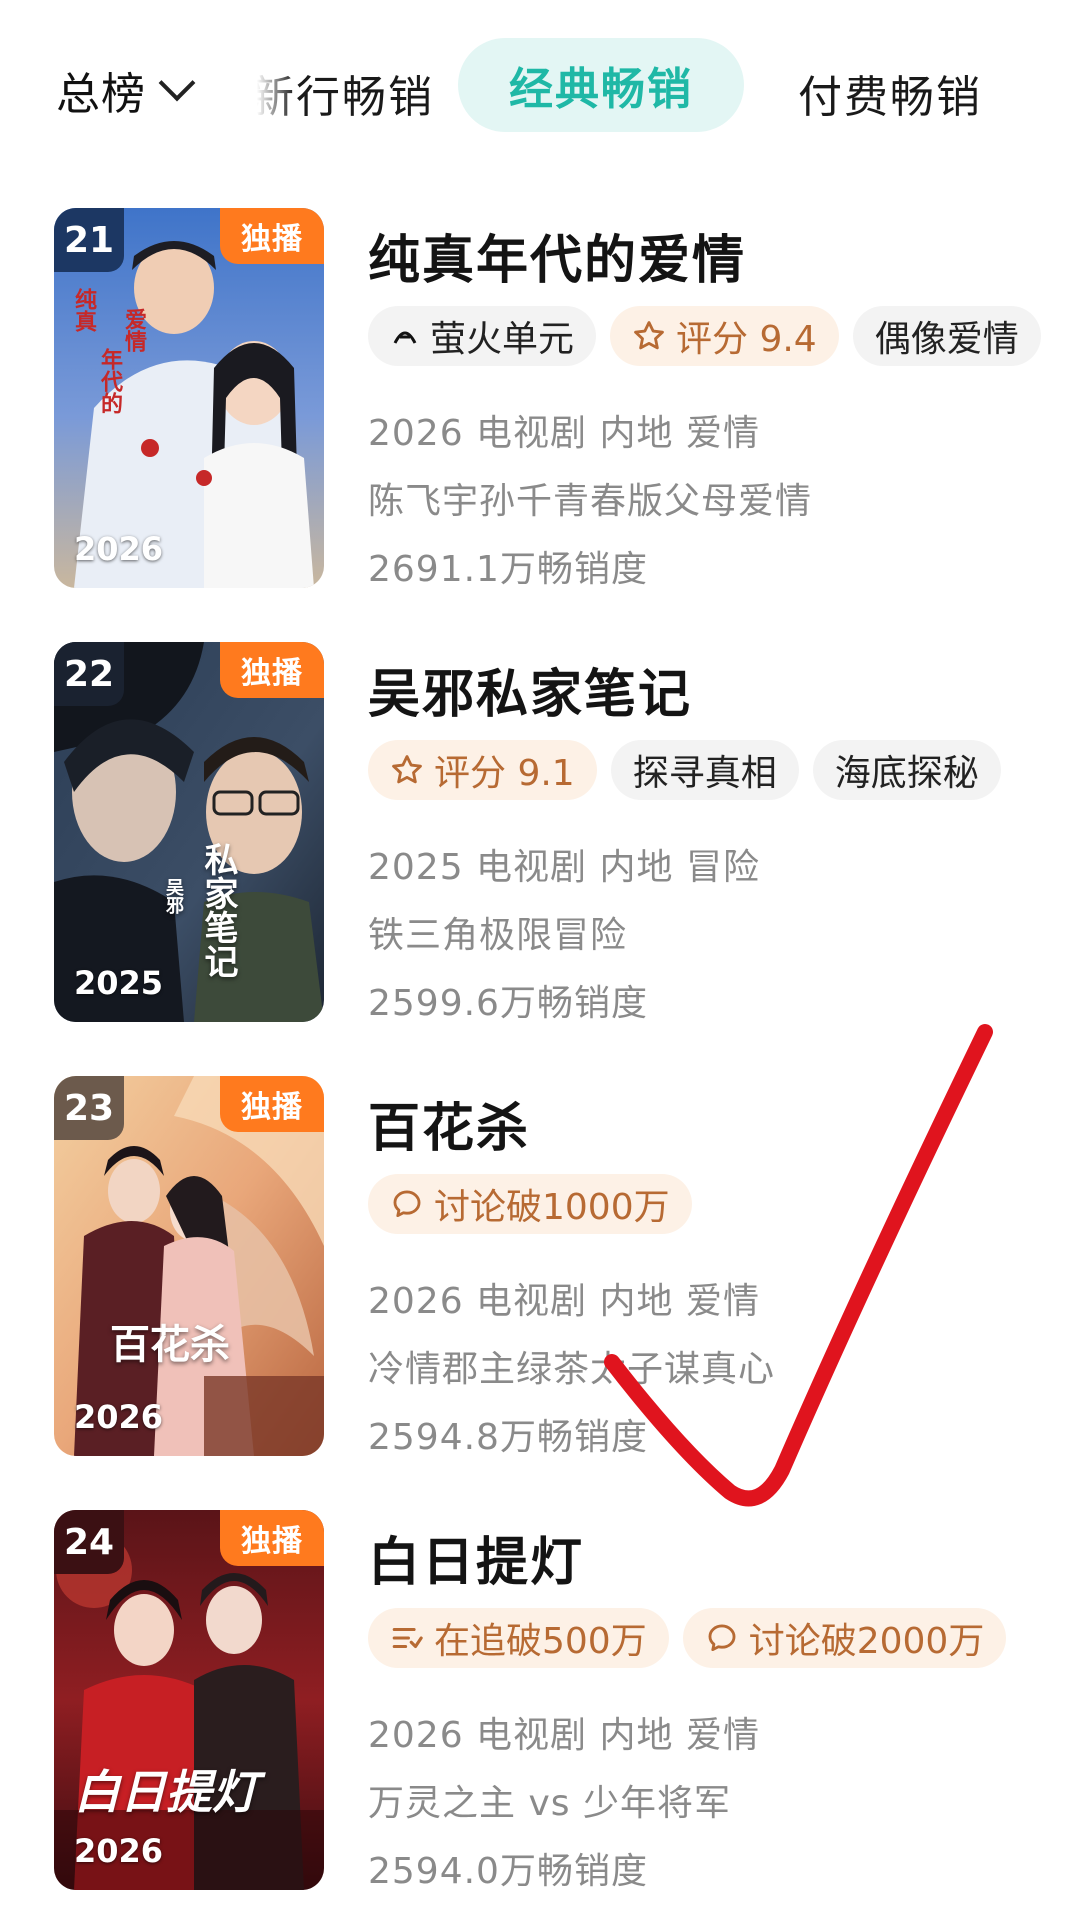  Describe the element at coordinates (746, 339) in the screenshot. I see `tag-label: 评分 9.4` at that location.